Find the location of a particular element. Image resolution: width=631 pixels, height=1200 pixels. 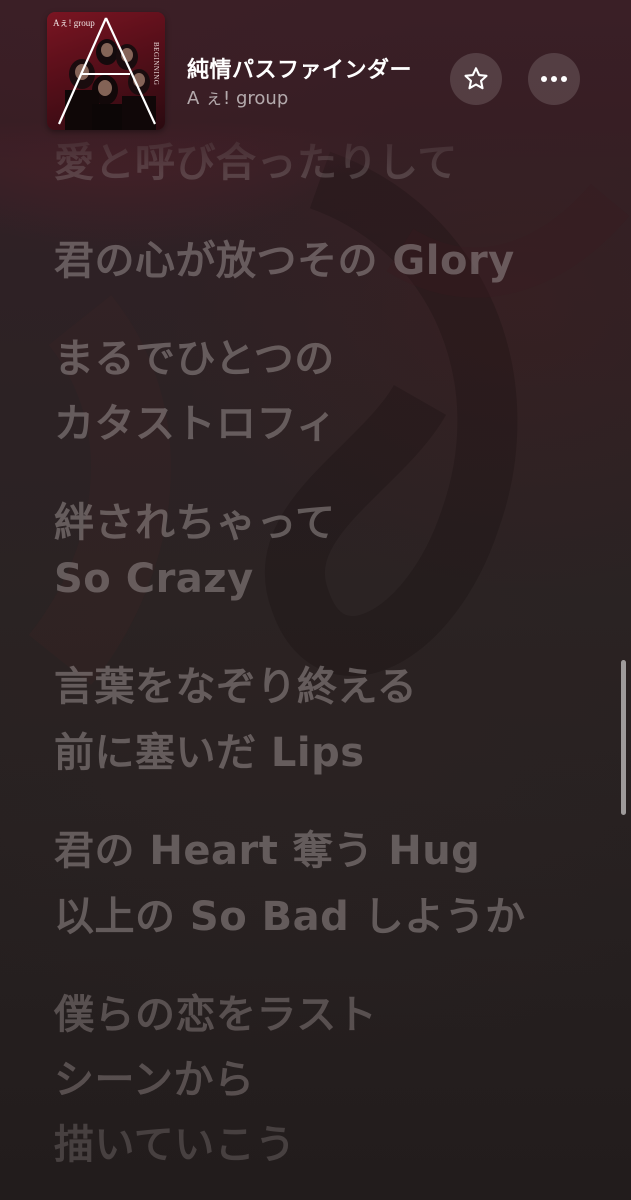

lyric-line: So Crazy is located at coordinates (154, 579).